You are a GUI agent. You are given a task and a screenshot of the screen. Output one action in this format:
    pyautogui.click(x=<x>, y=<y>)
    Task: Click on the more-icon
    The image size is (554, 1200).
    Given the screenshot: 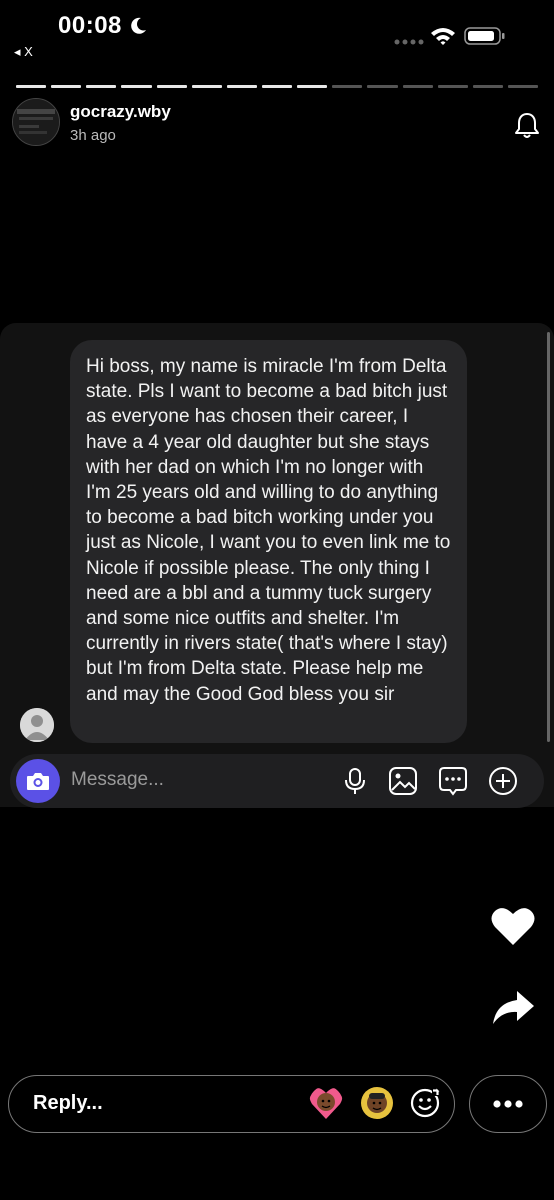 What is the action you would take?
    pyautogui.click(x=508, y=1104)
    